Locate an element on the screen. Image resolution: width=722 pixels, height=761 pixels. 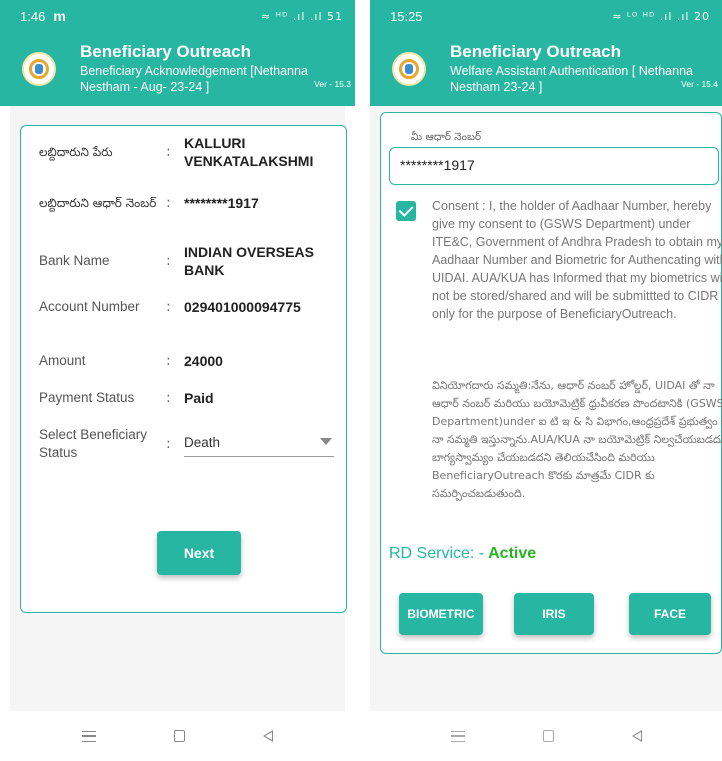
consent-checkbox is located at coordinates (406, 211).